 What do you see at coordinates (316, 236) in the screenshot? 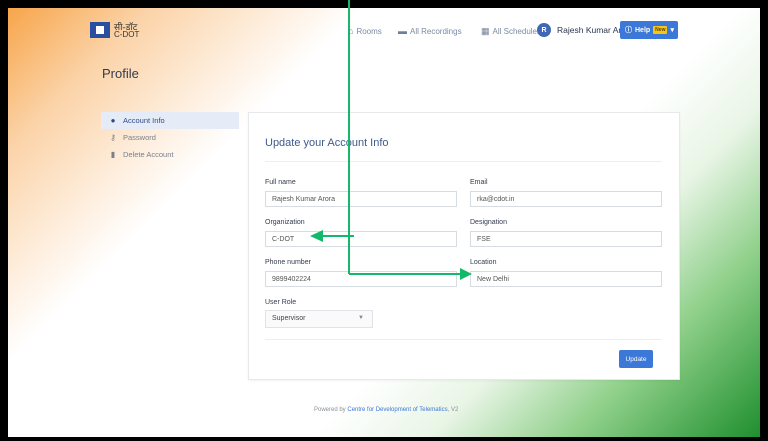
I see `arrow-left-icon` at bounding box center [316, 236].